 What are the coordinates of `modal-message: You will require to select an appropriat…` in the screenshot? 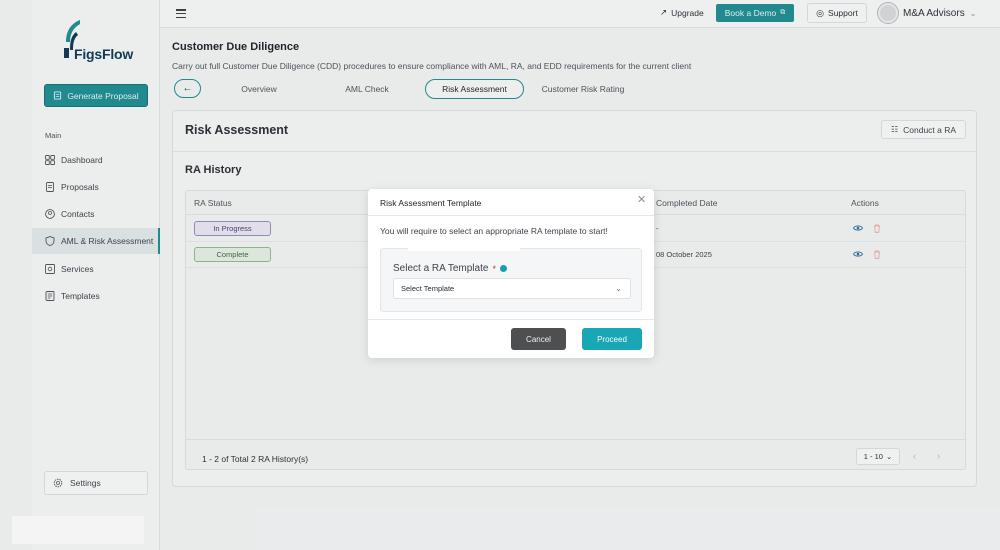 It's located at (494, 231).